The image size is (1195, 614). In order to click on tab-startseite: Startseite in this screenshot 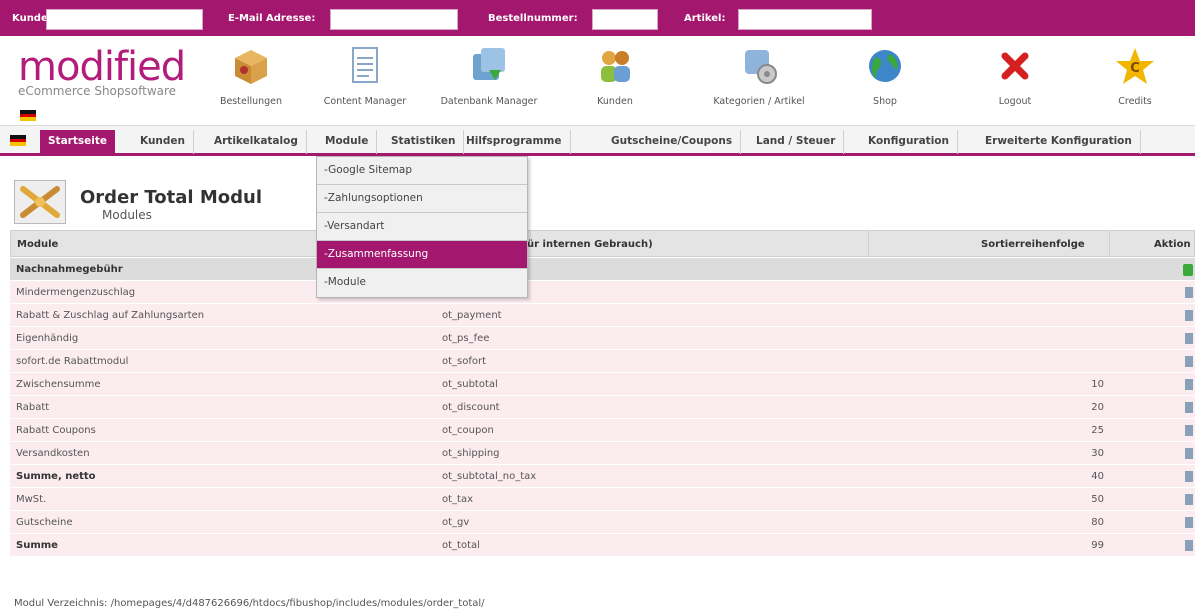, I will do `click(77, 142)`.